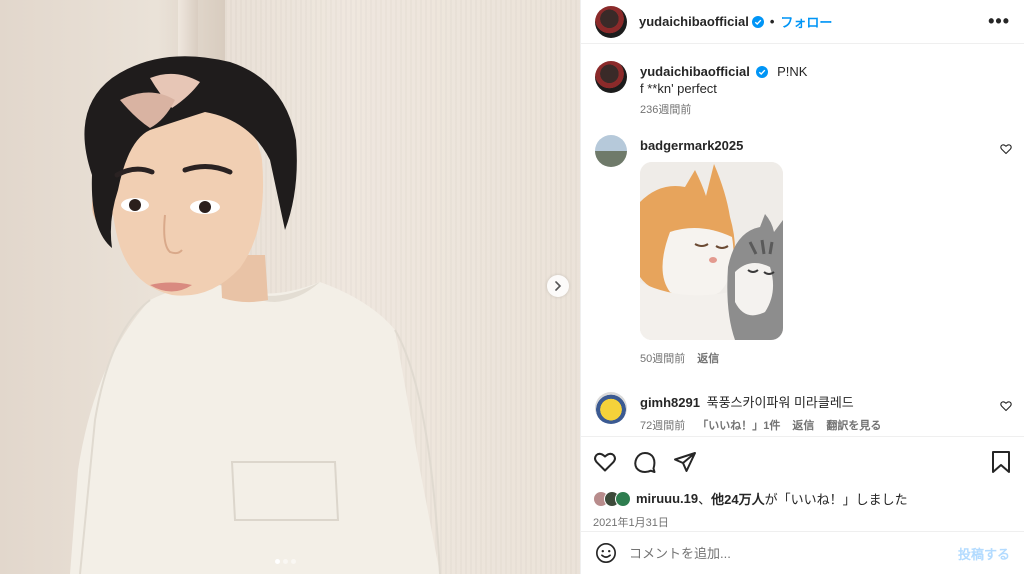 The width and height of the screenshot is (1024, 574). What do you see at coordinates (662, 358) in the screenshot?
I see `comment-time: 50週間前` at bounding box center [662, 358].